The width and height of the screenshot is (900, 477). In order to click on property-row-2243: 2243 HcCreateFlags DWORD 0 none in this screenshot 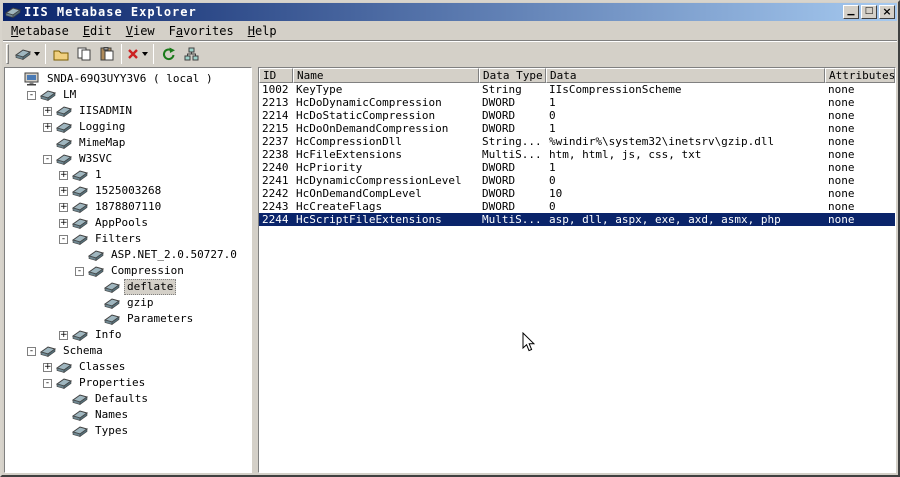, I will do `click(577, 206)`.